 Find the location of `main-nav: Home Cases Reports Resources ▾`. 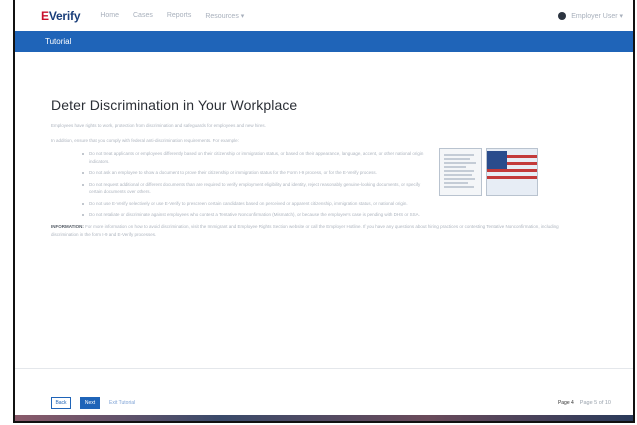

main-nav: Home Cases Reports Resources ▾ is located at coordinates (172, 16).